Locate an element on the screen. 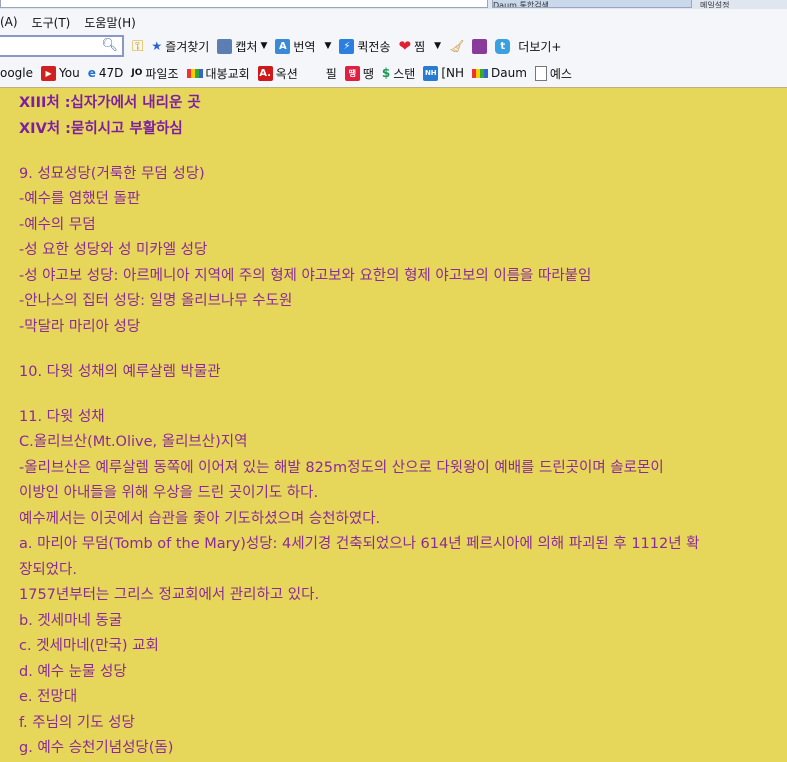 Image resolution: width=787 pixels, height=762 pixels. capture-icon is located at coordinates (225, 46).